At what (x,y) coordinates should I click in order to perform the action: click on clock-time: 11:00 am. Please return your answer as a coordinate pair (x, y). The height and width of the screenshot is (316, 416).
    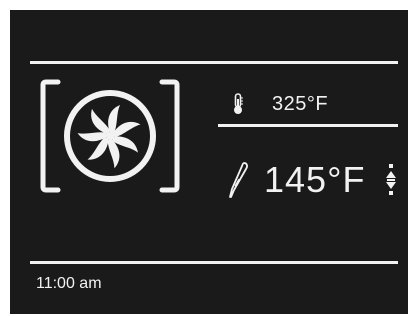
    Looking at the image, I should click on (69, 283).